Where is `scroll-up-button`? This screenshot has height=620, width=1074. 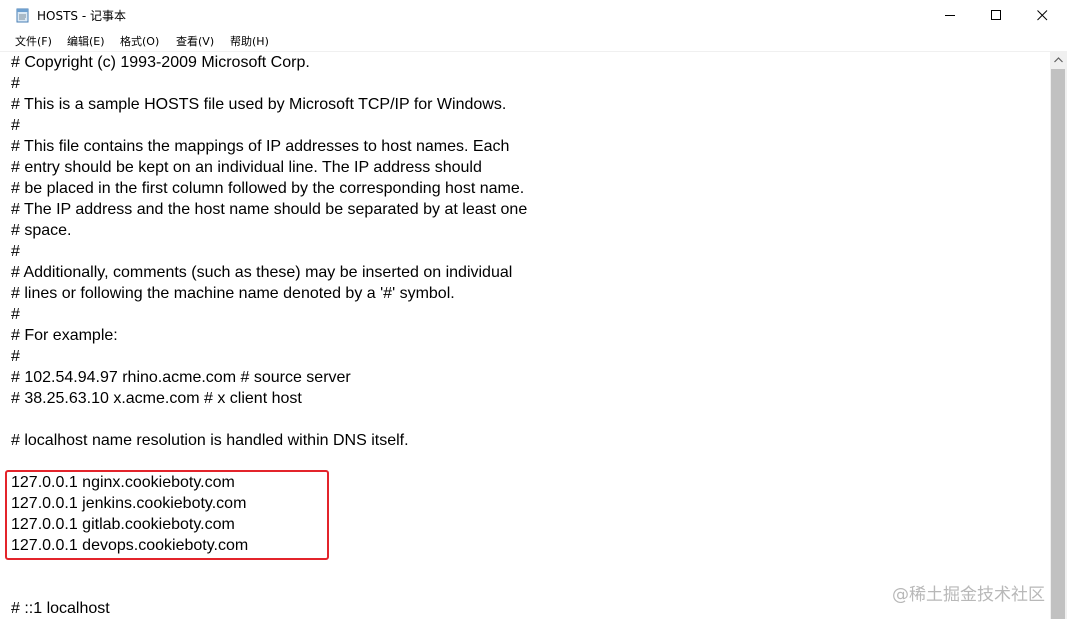 scroll-up-button is located at coordinates (1058, 59).